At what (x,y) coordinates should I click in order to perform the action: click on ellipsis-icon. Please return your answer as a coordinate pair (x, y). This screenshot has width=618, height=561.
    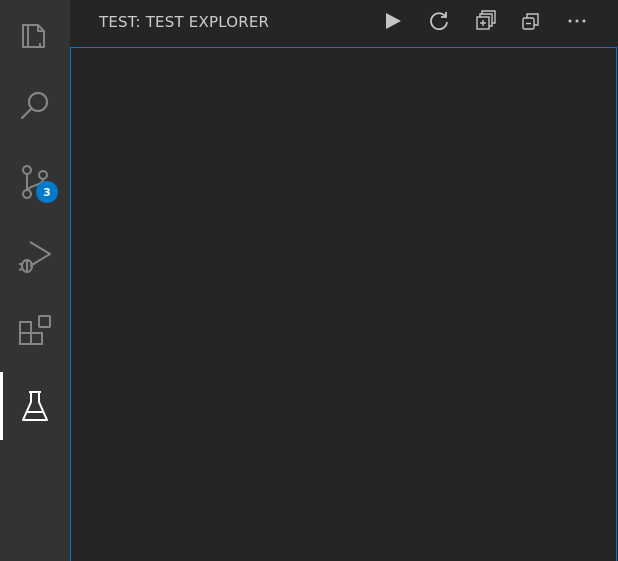
    Looking at the image, I should click on (577, 23).